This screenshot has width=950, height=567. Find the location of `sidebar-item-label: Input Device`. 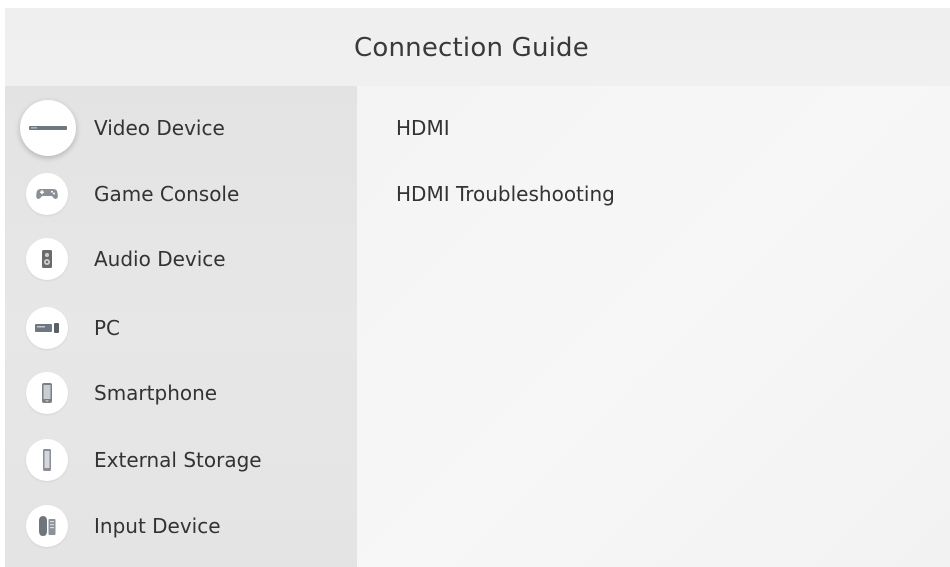

sidebar-item-label: Input Device is located at coordinates (157, 526).